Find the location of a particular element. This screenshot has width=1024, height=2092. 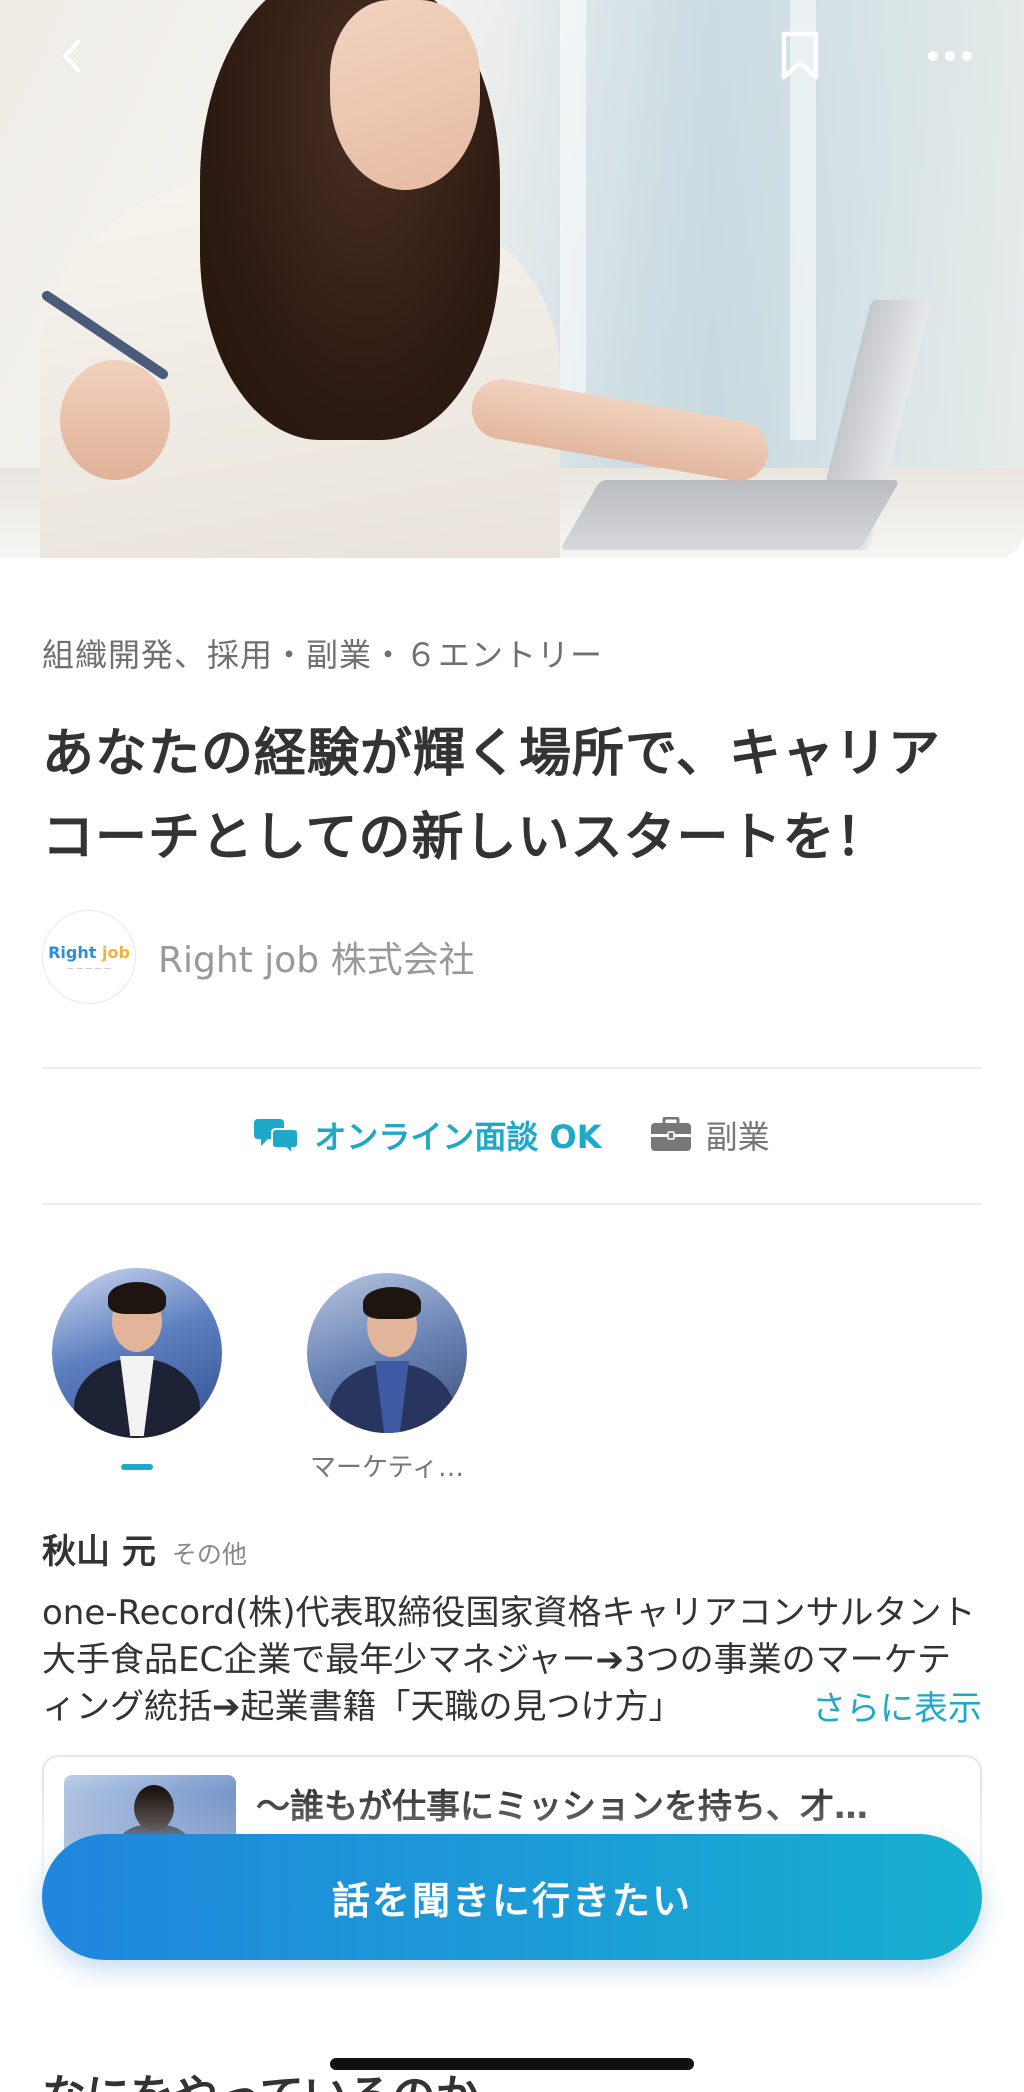

want-to-visit-button: 話を聞きに行きたい is located at coordinates (512, 1897).